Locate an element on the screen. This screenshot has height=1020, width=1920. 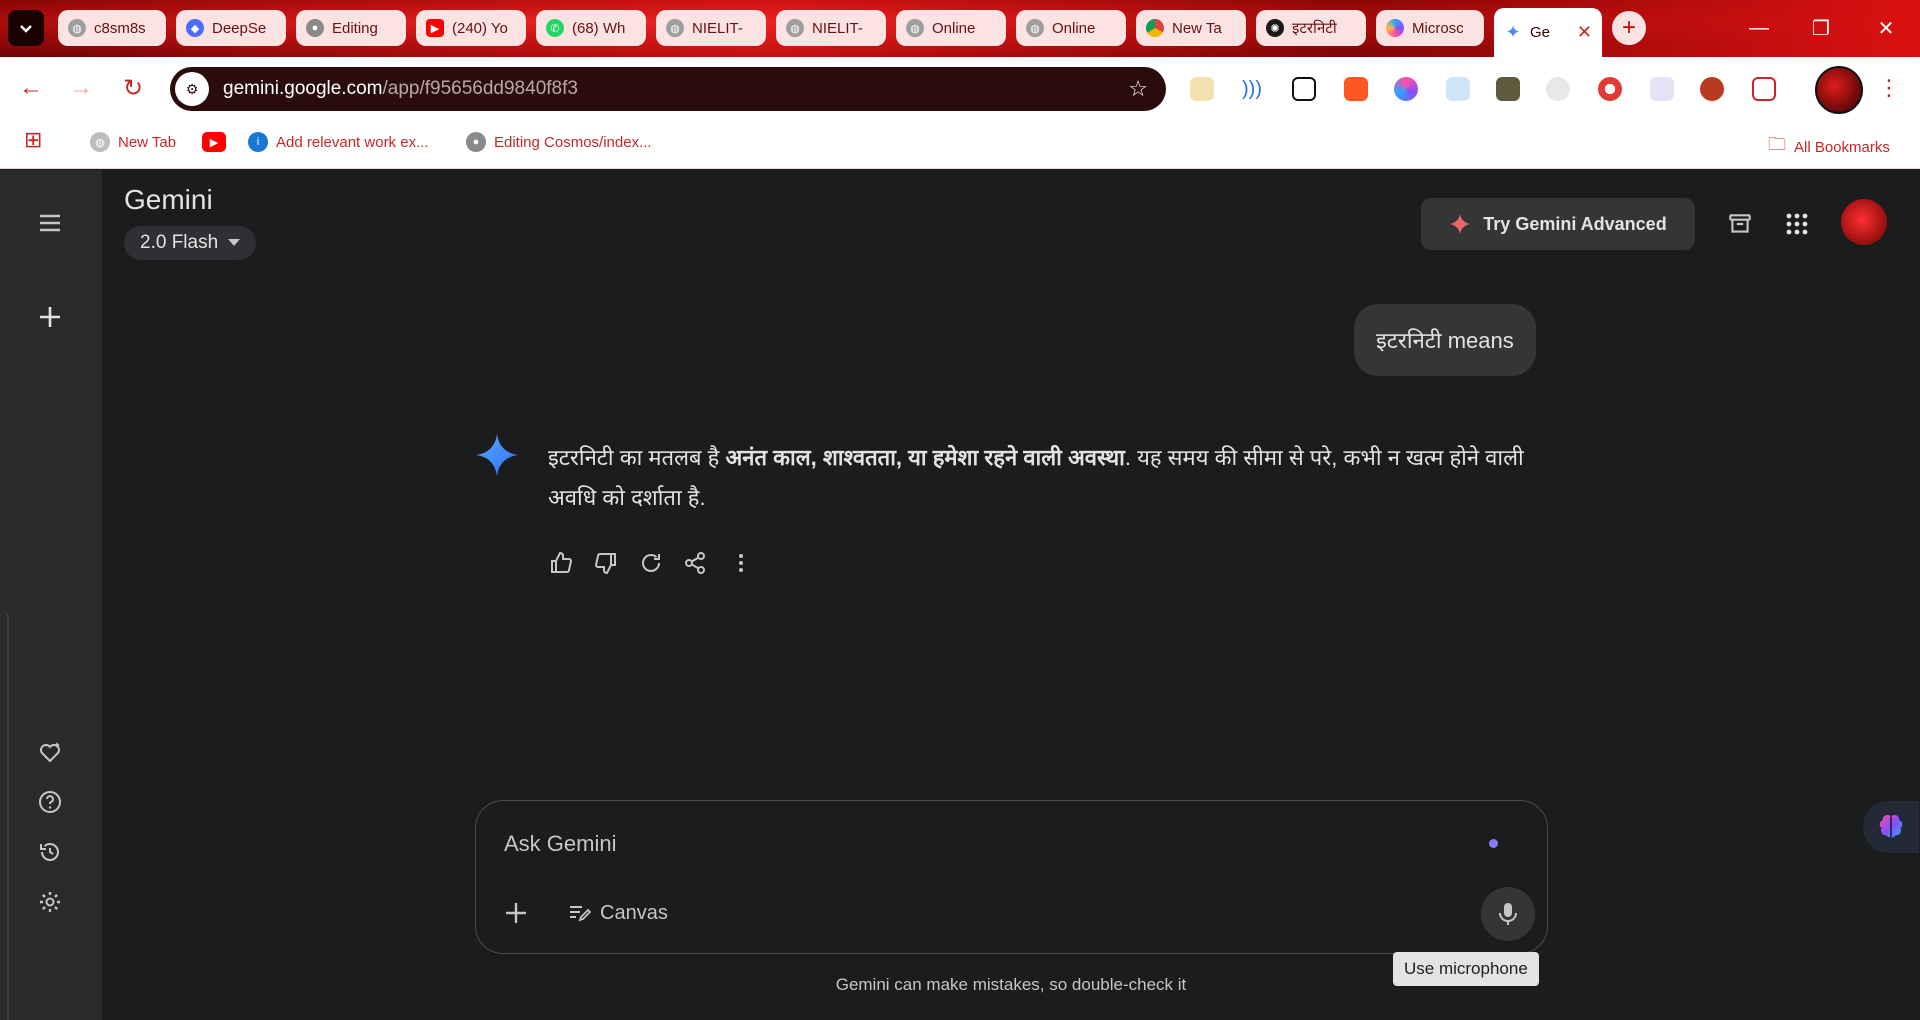
browser-tab: ▶ (240) Yo is located at coordinates (471, 28).